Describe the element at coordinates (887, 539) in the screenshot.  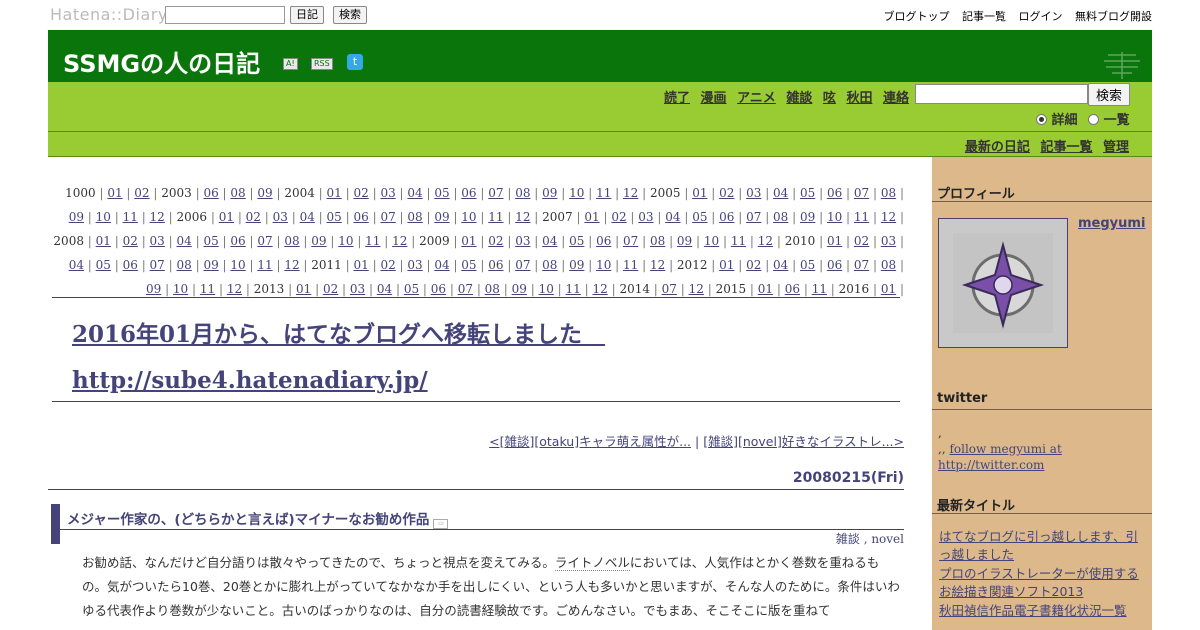
I see `category-novel-link: novel` at that location.